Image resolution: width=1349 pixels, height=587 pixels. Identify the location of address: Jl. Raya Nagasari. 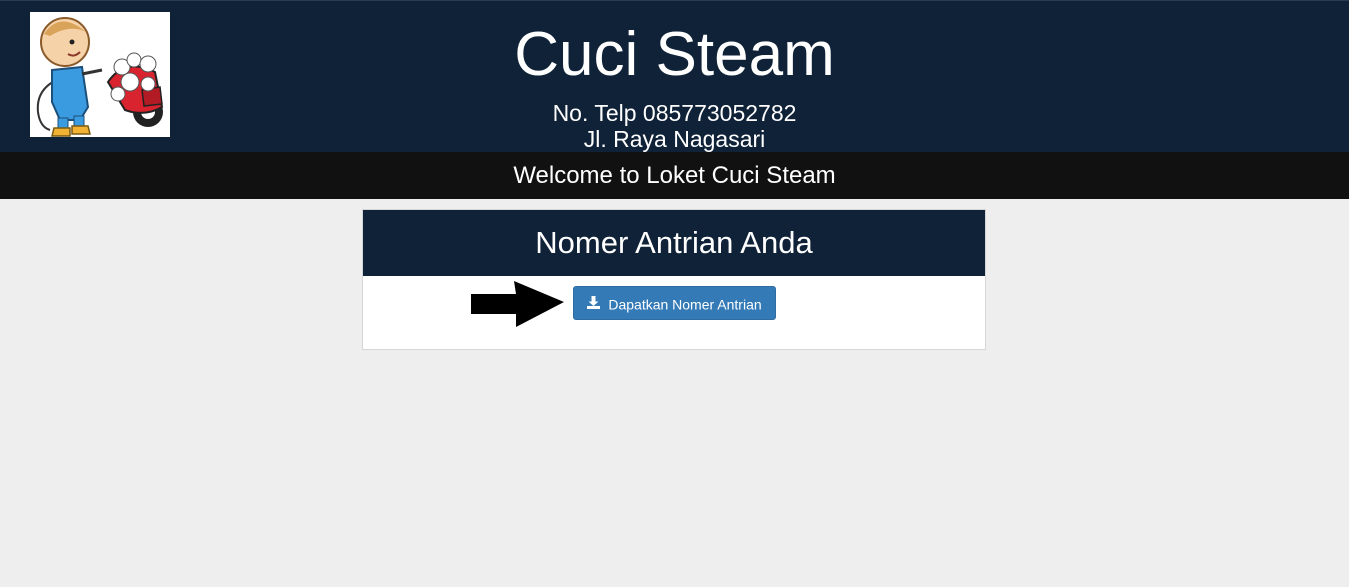
(674, 139).